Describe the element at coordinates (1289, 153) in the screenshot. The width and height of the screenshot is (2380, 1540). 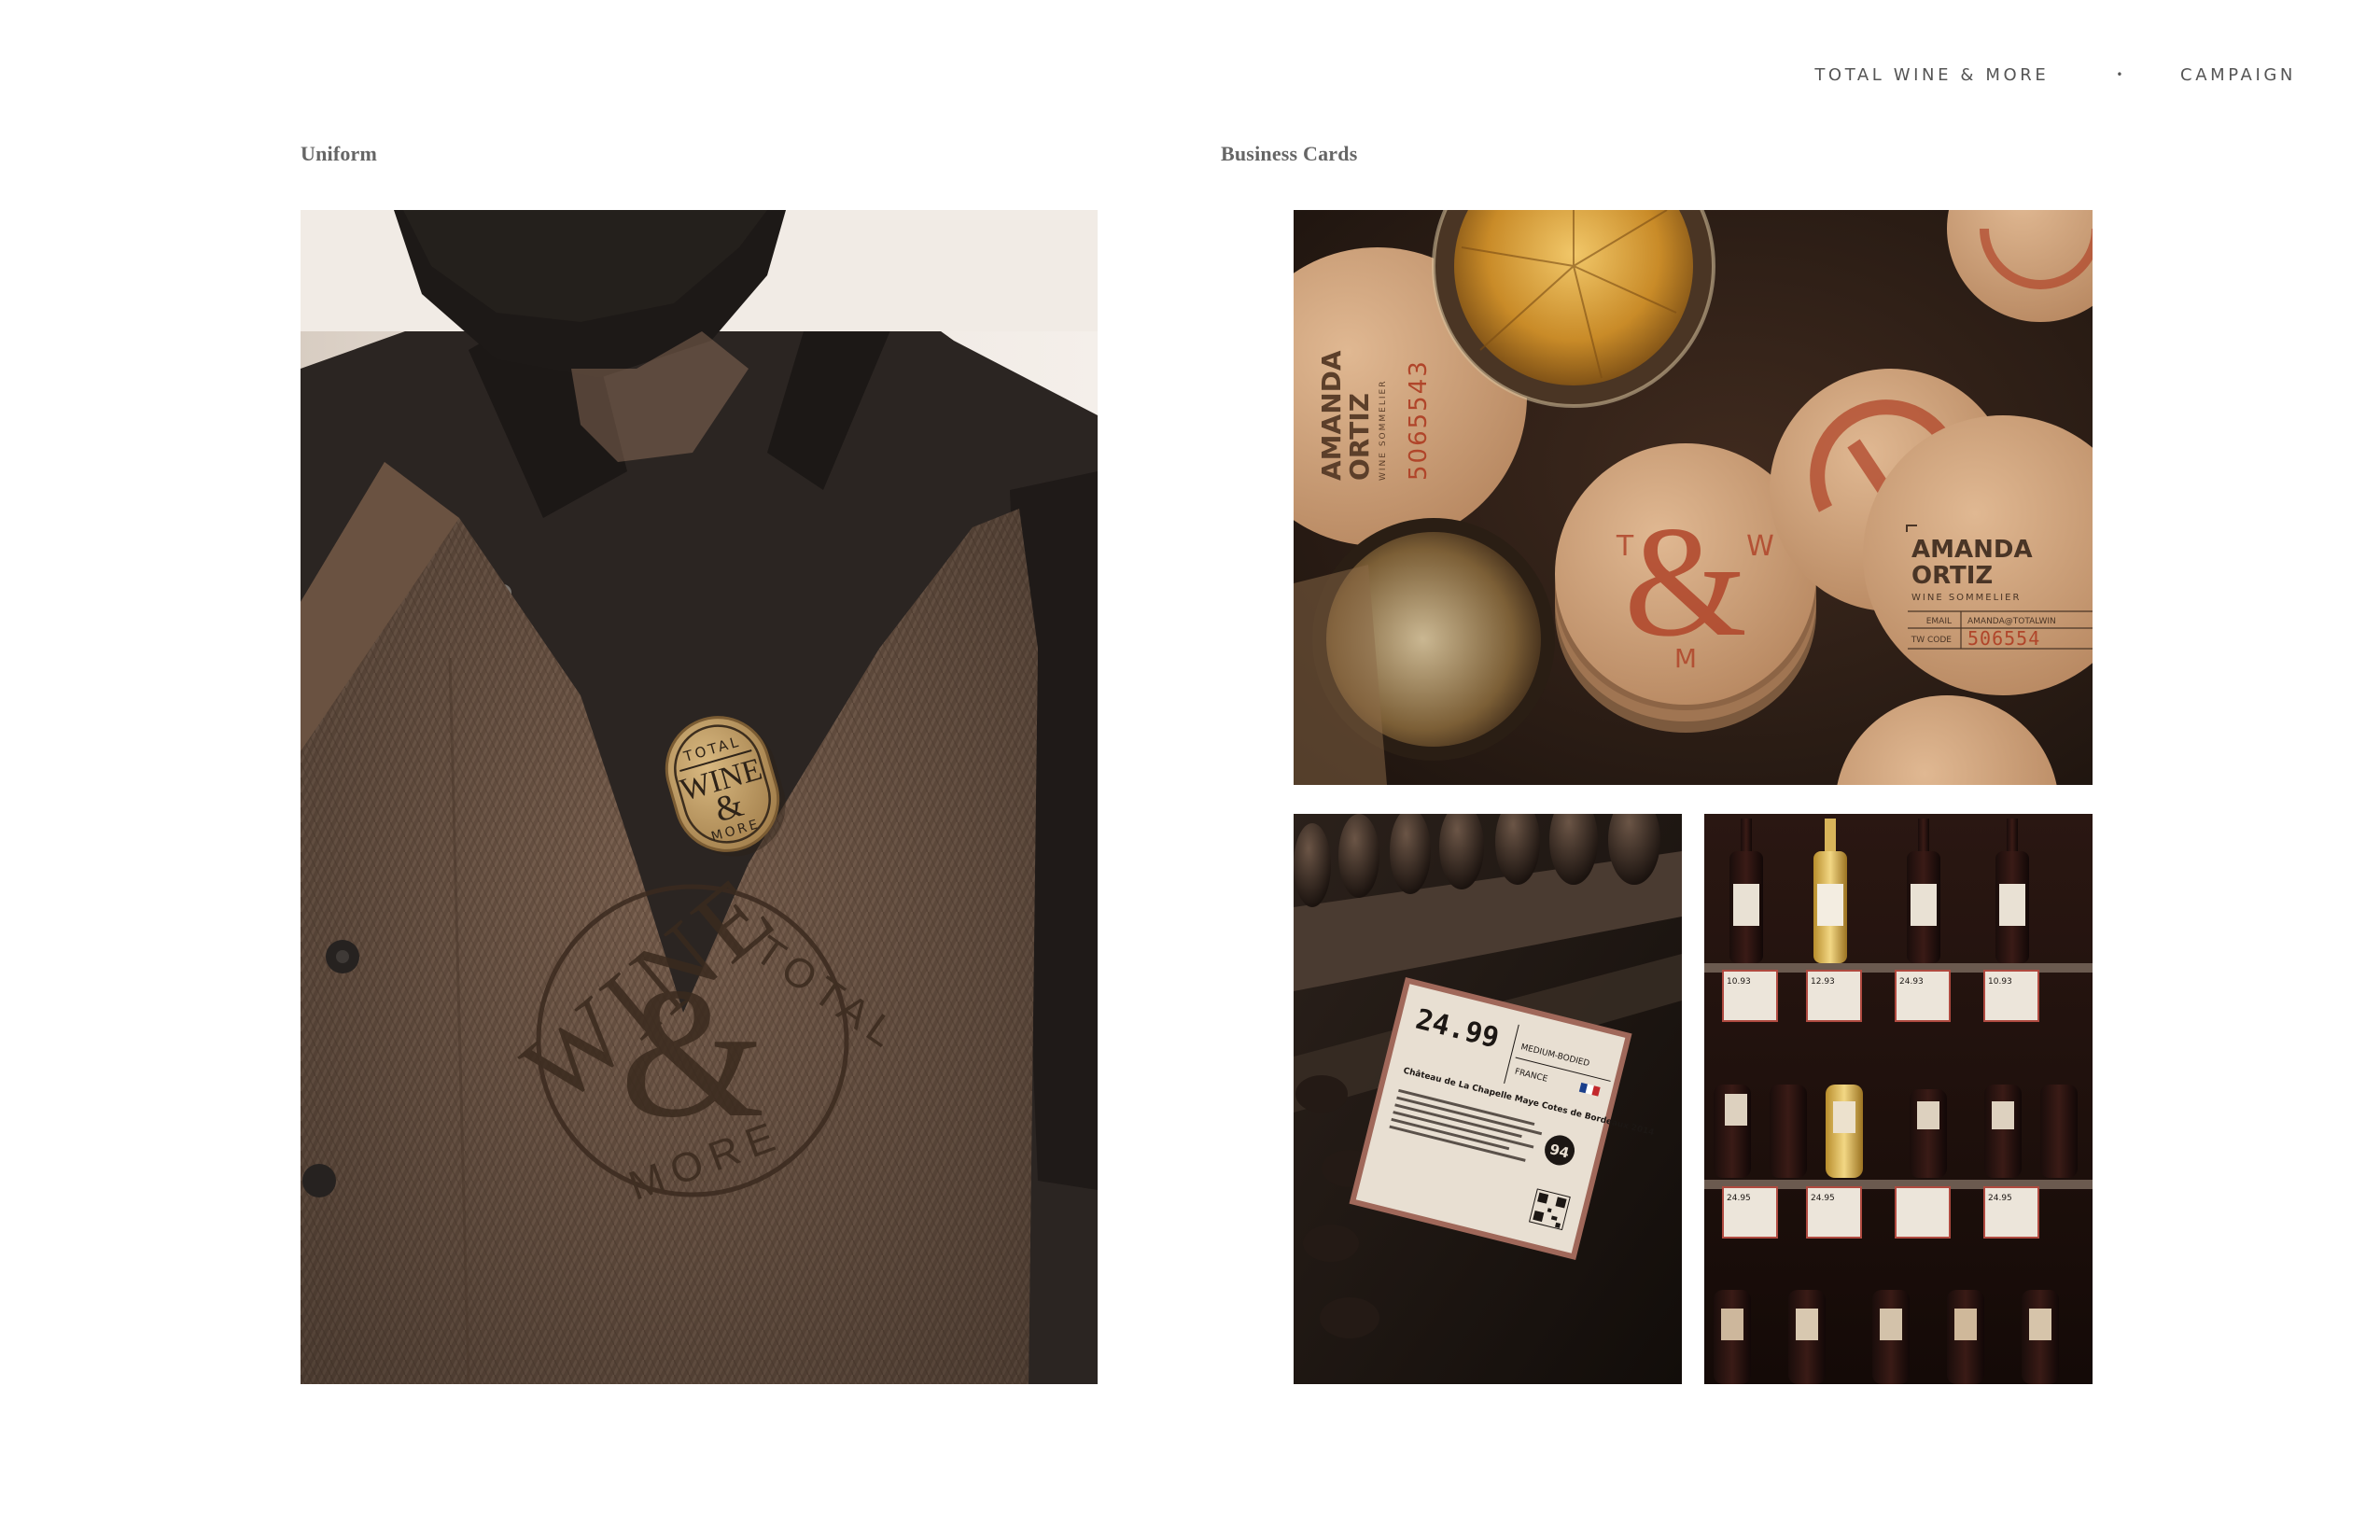
I see `business-cards-heading: Business Cards` at that location.